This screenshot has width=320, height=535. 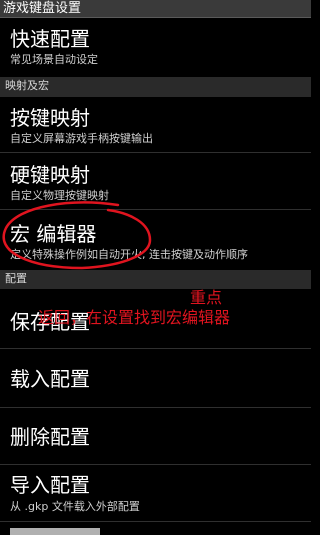 What do you see at coordinates (155, 528) in the screenshot?
I see `menu-item-partial` at bounding box center [155, 528].